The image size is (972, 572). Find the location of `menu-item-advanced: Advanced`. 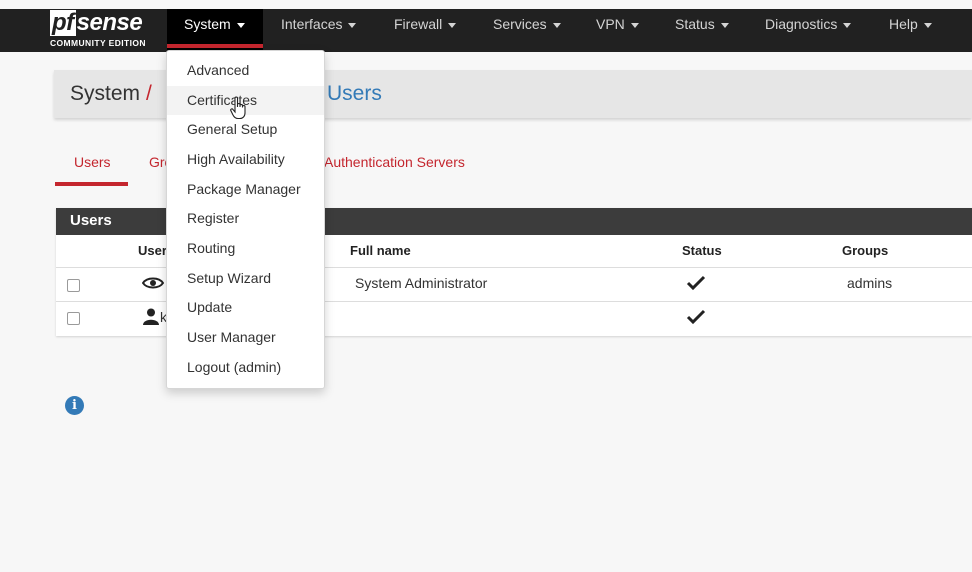

menu-item-advanced: Advanced is located at coordinates (245, 70).